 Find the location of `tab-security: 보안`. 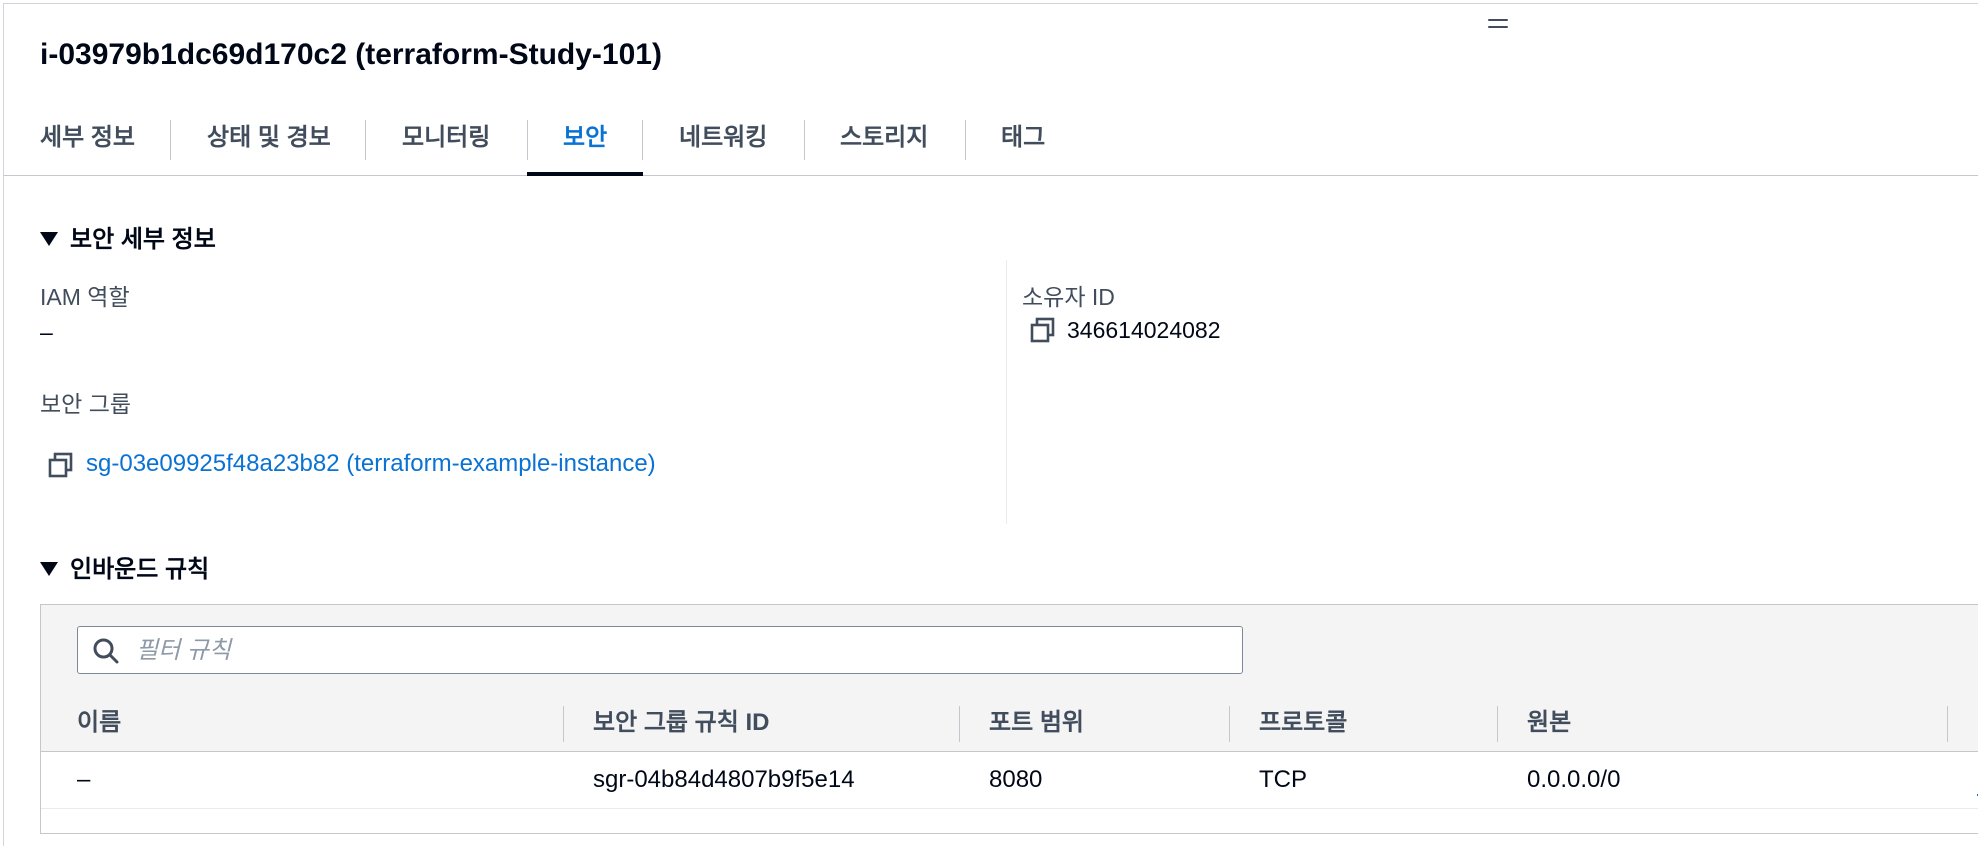

tab-security: 보안 is located at coordinates (585, 144).